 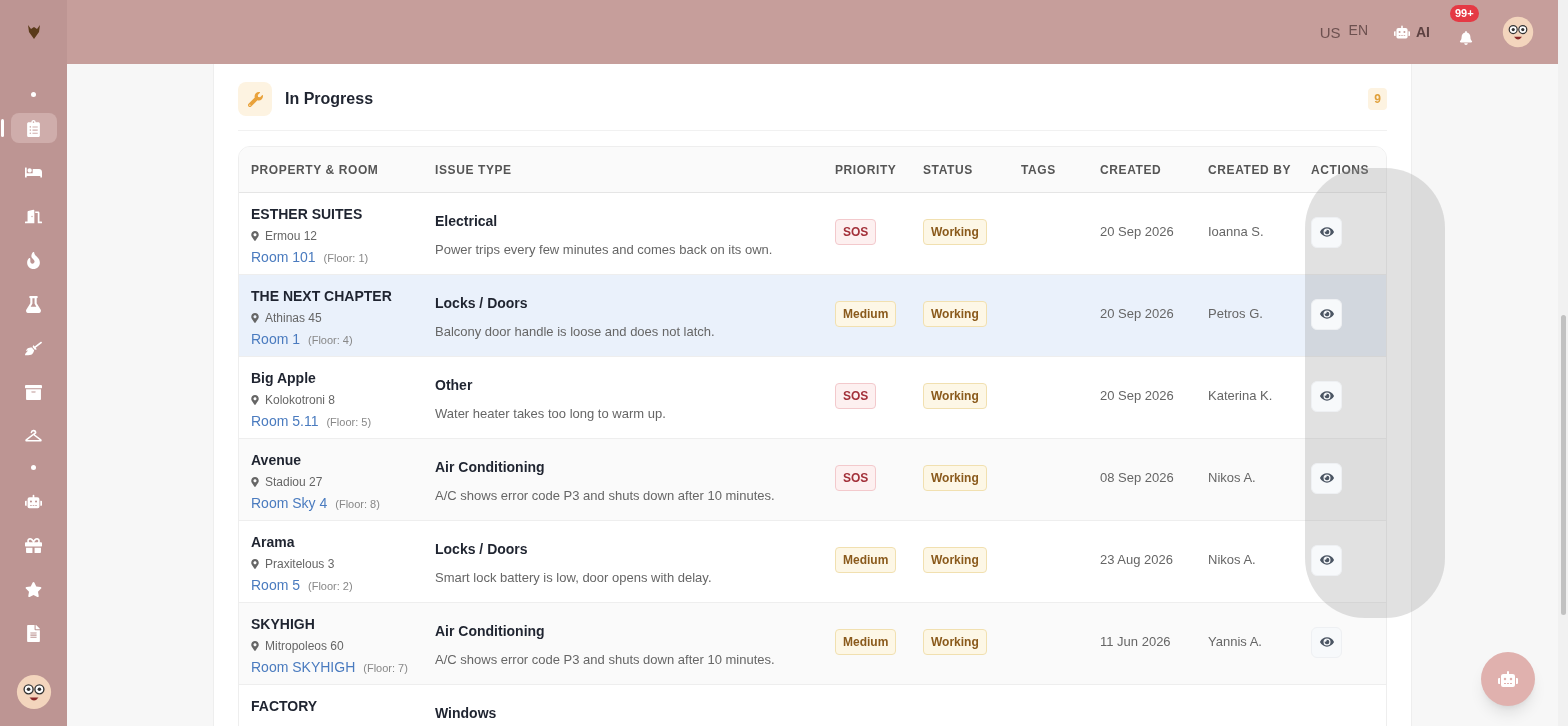 What do you see at coordinates (466, 221) in the screenshot?
I see `issue-type: Electrical` at bounding box center [466, 221].